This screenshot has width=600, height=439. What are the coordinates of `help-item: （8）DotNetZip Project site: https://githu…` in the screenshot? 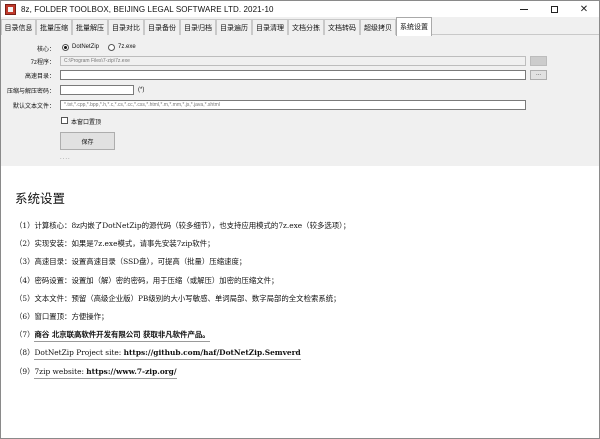 It's located at (300, 356).